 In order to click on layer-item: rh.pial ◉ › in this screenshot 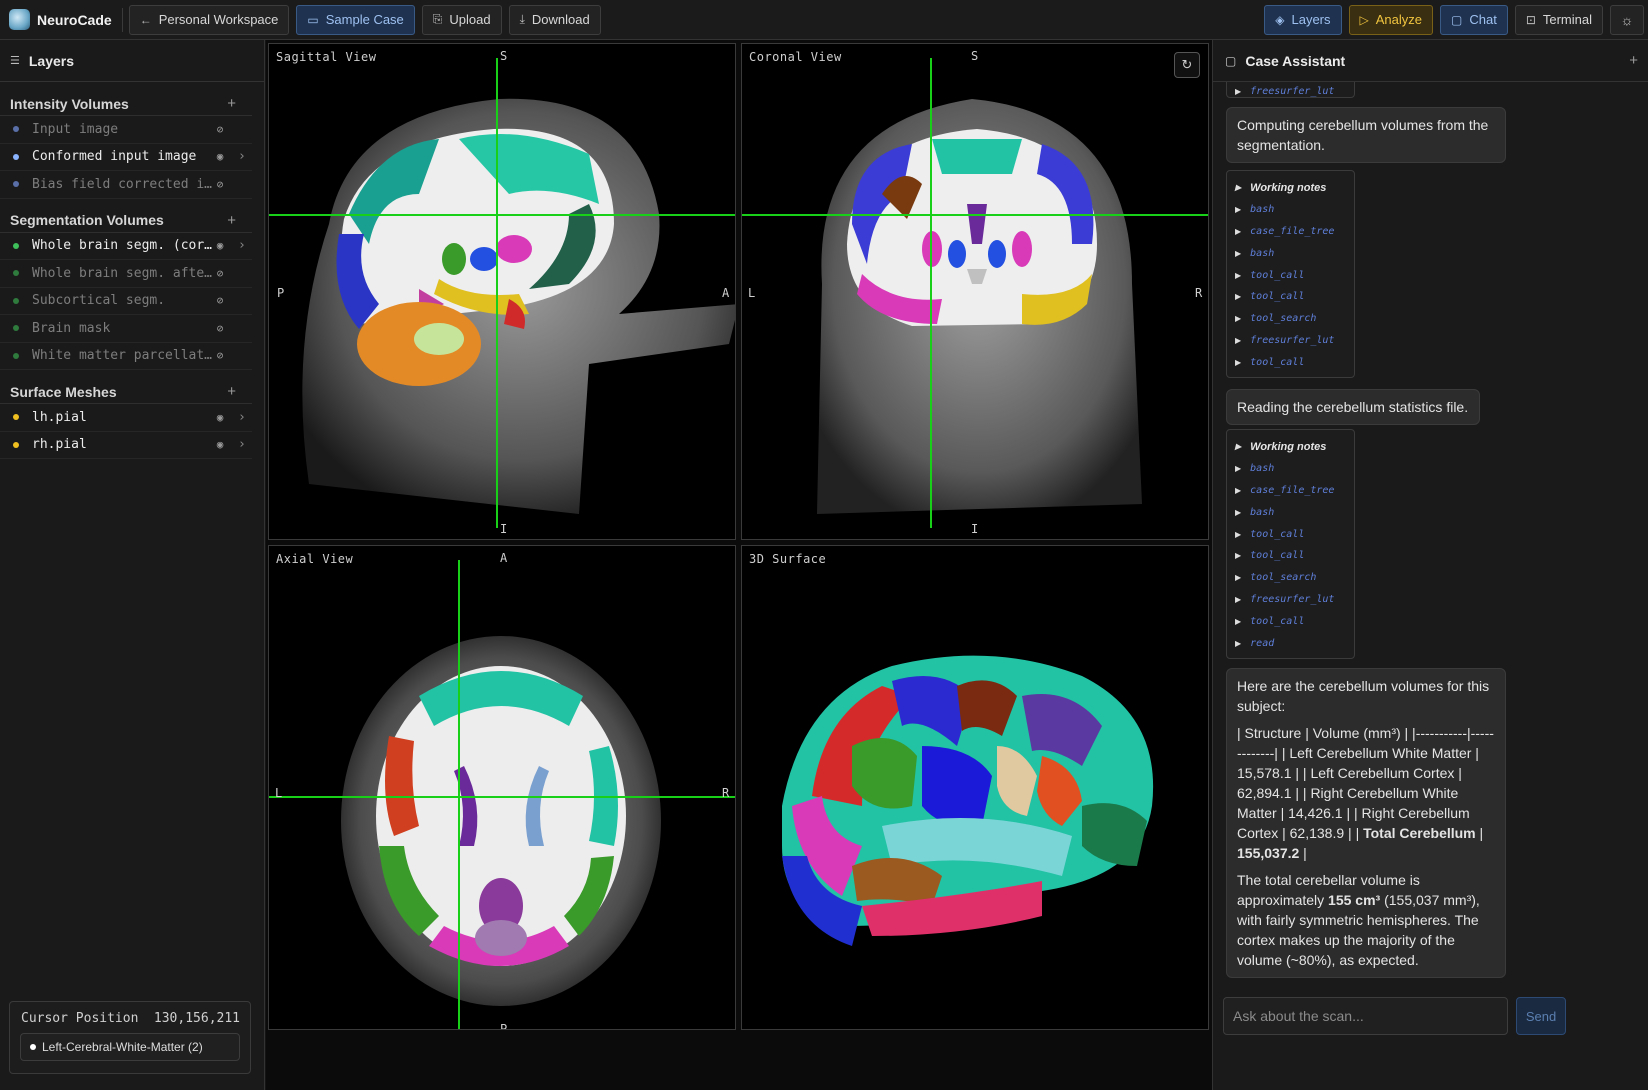, I will do `click(126, 445)`.